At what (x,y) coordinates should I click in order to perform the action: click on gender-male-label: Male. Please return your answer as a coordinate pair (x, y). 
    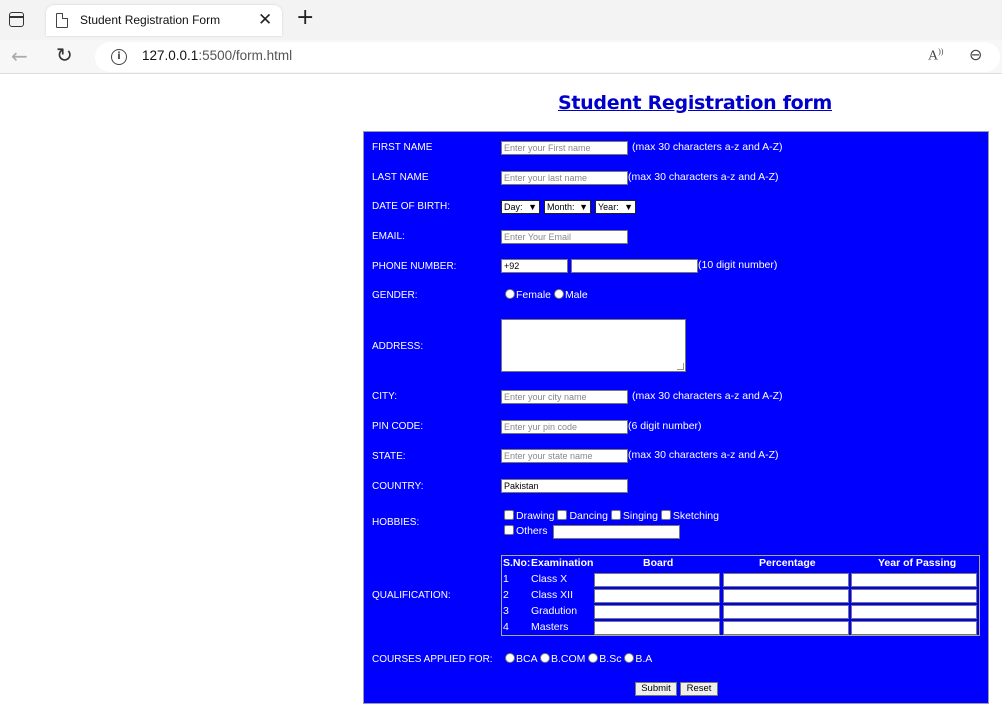
    Looking at the image, I should click on (576, 295).